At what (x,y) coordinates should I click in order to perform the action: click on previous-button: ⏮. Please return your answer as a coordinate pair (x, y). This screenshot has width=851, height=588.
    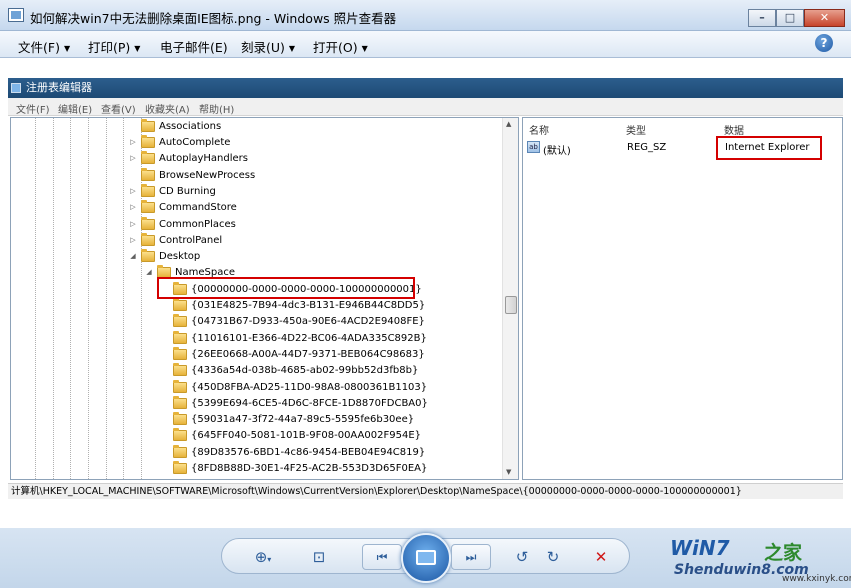
    Looking at the image, I should click on (382, 557).